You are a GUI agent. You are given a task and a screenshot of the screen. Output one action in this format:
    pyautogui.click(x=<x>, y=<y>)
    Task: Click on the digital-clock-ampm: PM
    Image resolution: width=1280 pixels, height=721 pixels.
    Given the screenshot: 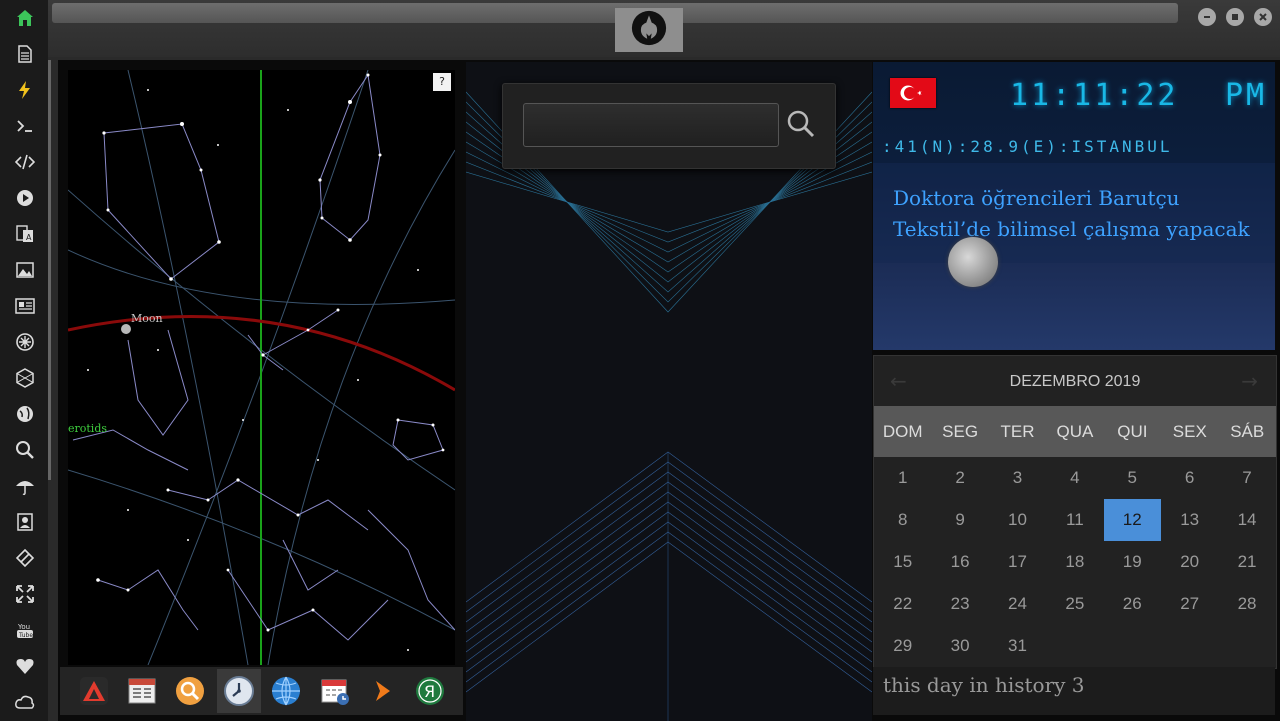 What is the action you would take?
    pyautogui.click(x=1246, y=95)
    